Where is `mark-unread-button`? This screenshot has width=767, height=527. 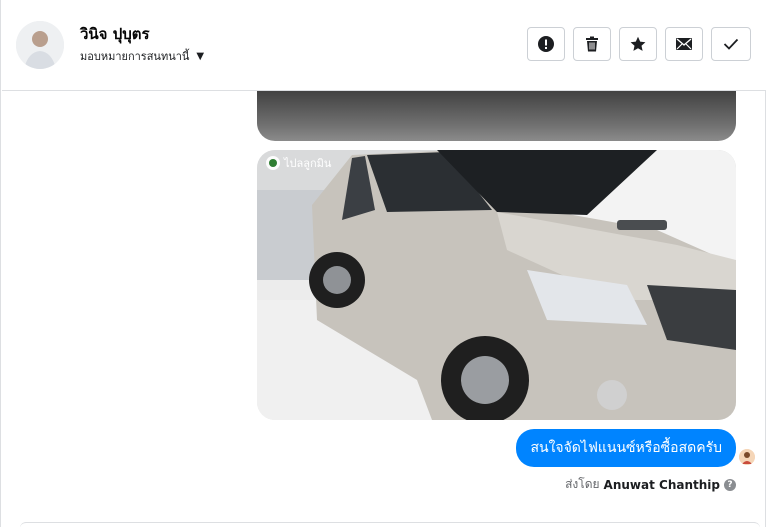 mark-unread-button is located at coordinates (684, 44).